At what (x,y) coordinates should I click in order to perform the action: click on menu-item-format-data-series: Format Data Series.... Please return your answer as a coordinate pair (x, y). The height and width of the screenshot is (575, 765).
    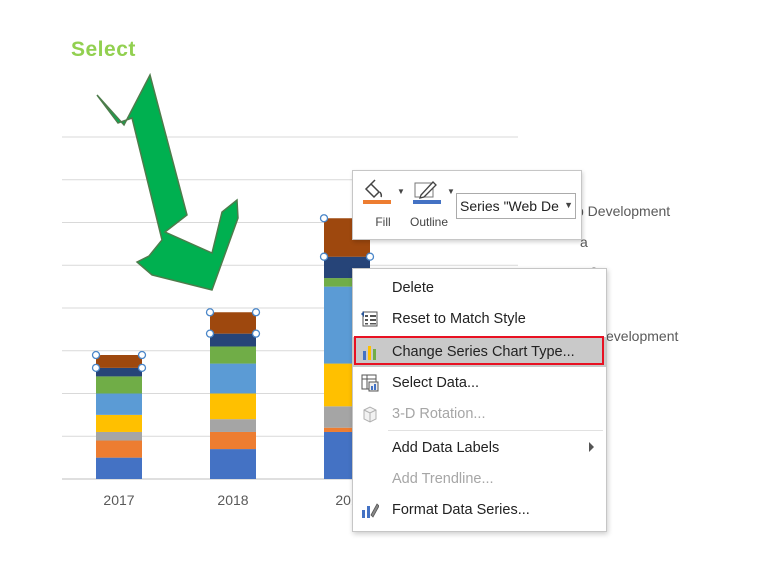
    Looking at the image, I should click on (479, 510).